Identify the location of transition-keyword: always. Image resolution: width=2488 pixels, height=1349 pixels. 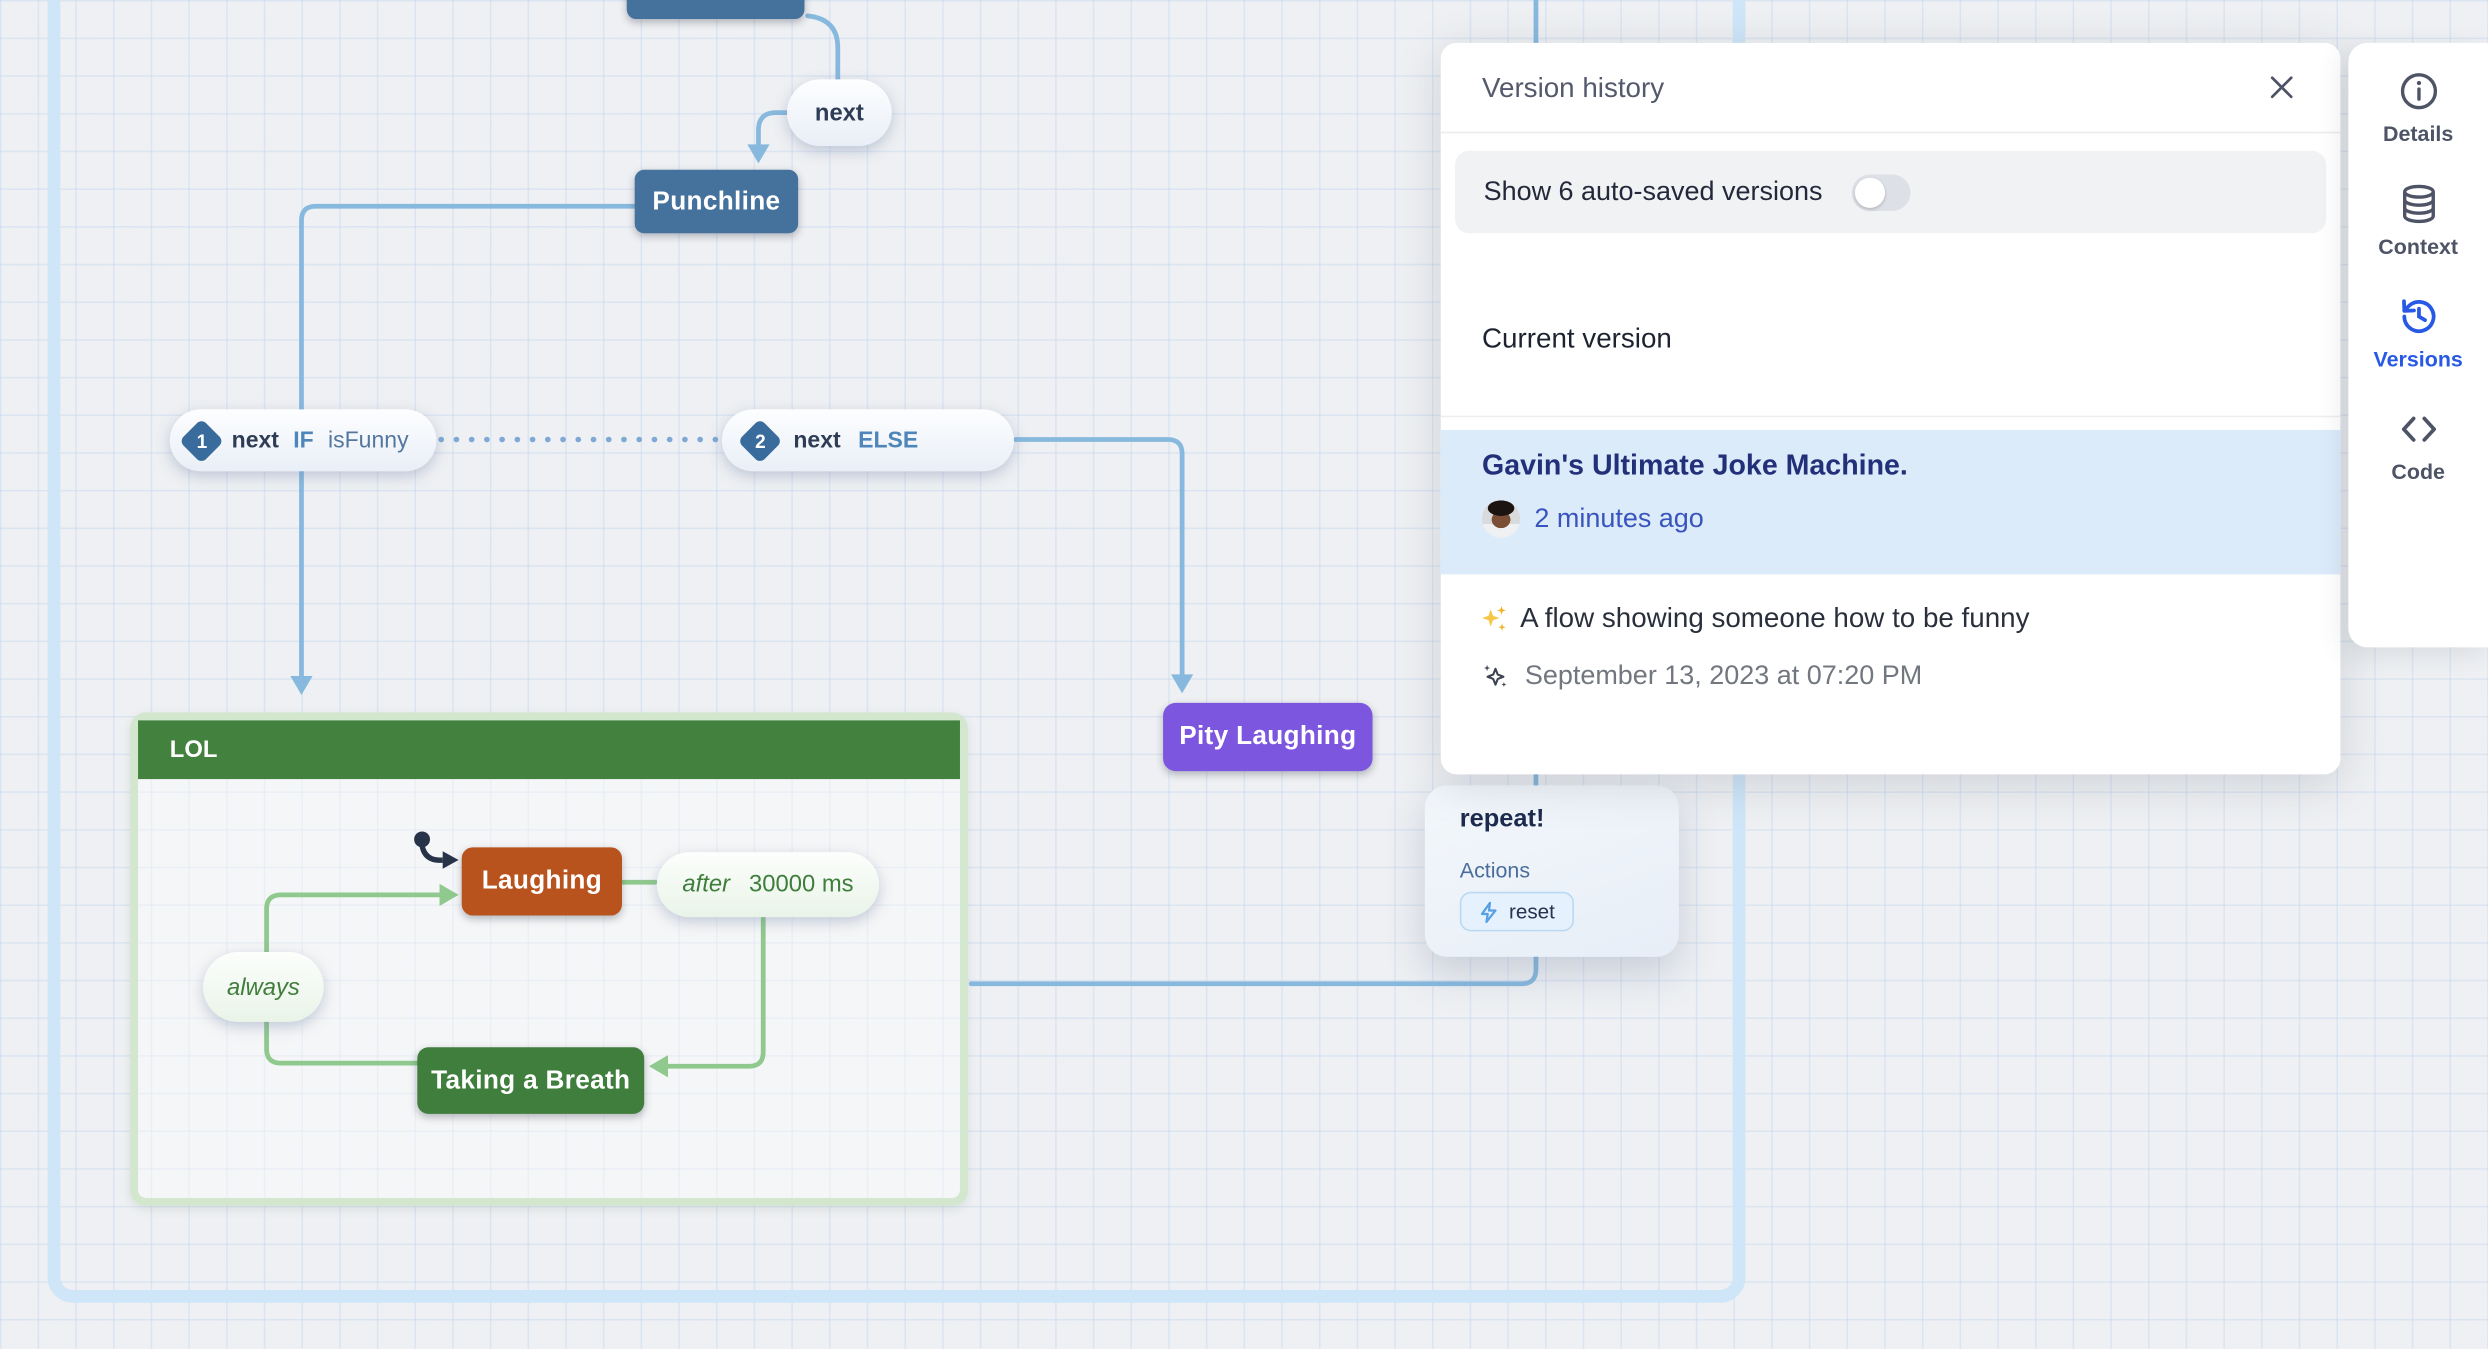
(263, 987).